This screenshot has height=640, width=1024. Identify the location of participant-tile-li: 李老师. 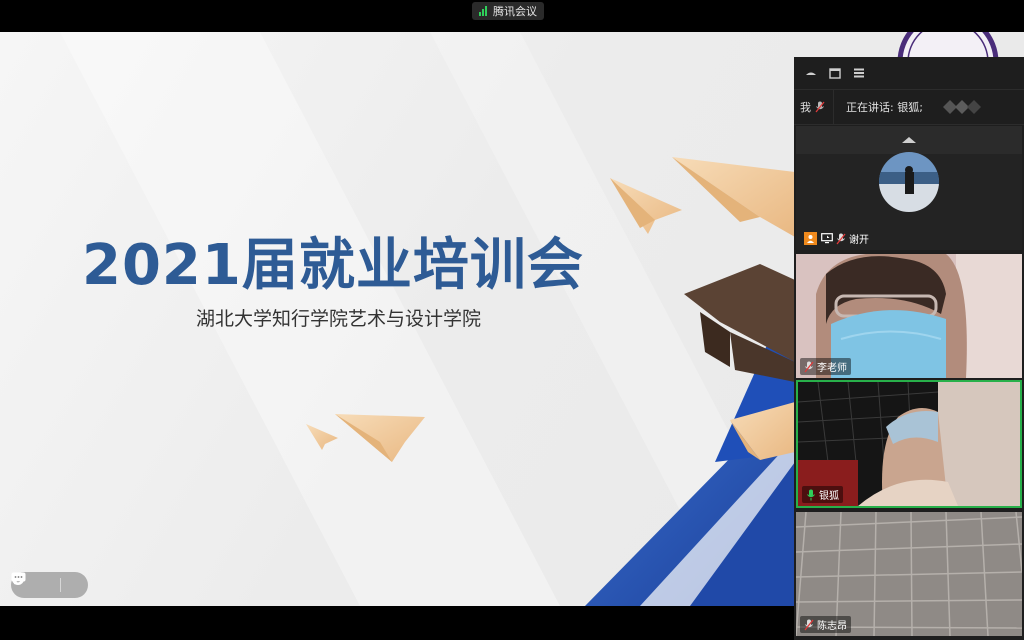
(909, 316).